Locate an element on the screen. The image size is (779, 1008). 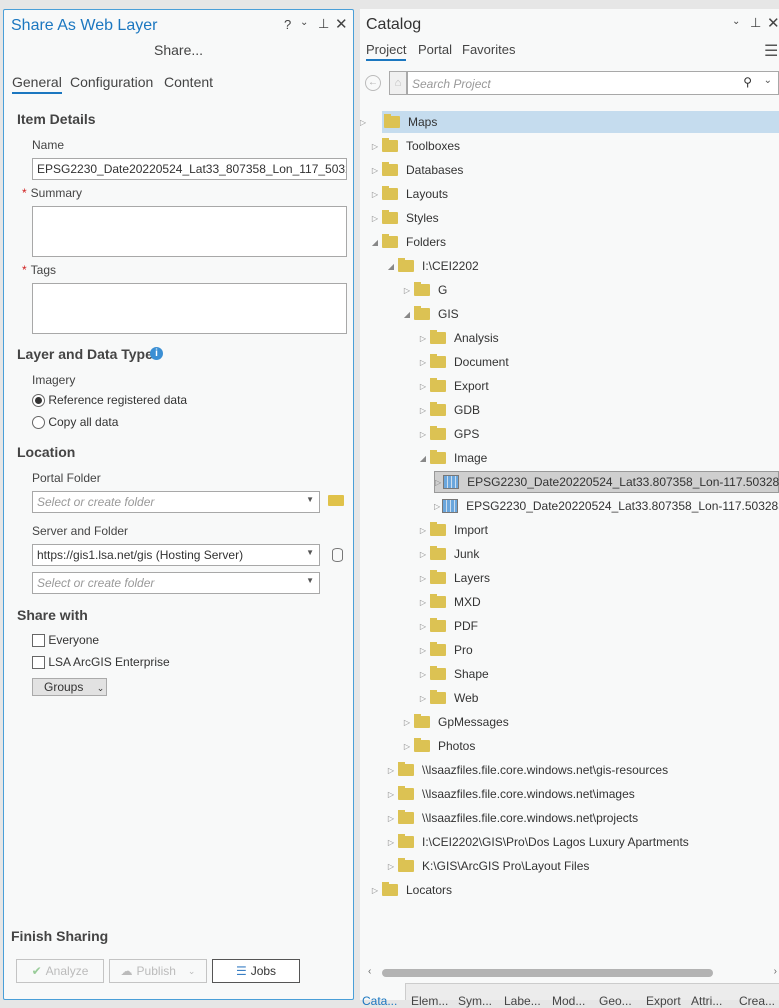
tree-item: ▷ Document is located at coordinates (598, 362).